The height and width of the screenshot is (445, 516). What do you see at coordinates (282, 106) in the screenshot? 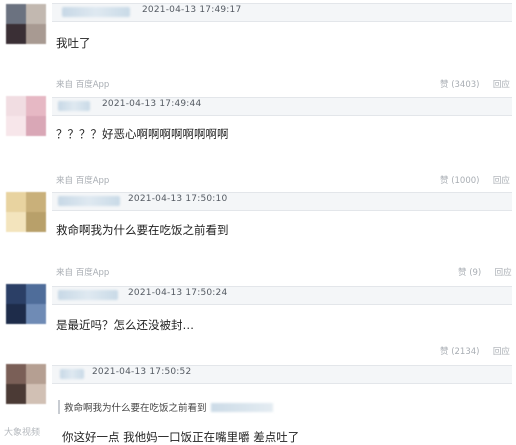
I see `comment-header: 2021-04-13 17:49:44` at bounding box center [282, 106].